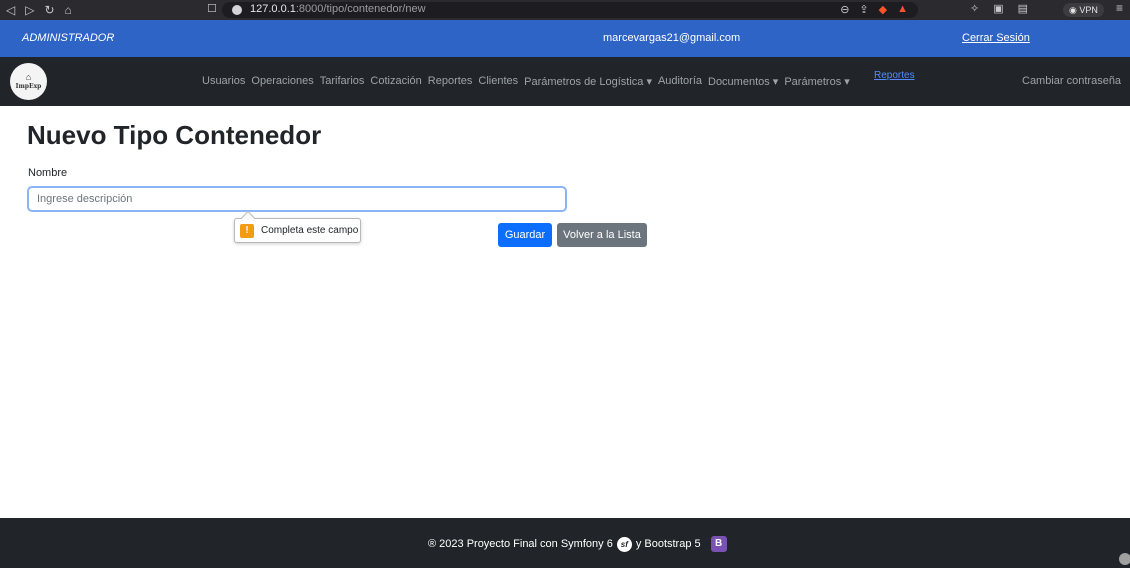 The height and width of the screenshot is (568, 1130). What do you see at coordinates (282, 81) in the screenshot?
I see `nav-item-operaciones: Operaciones` at bounding box center [282, 81].